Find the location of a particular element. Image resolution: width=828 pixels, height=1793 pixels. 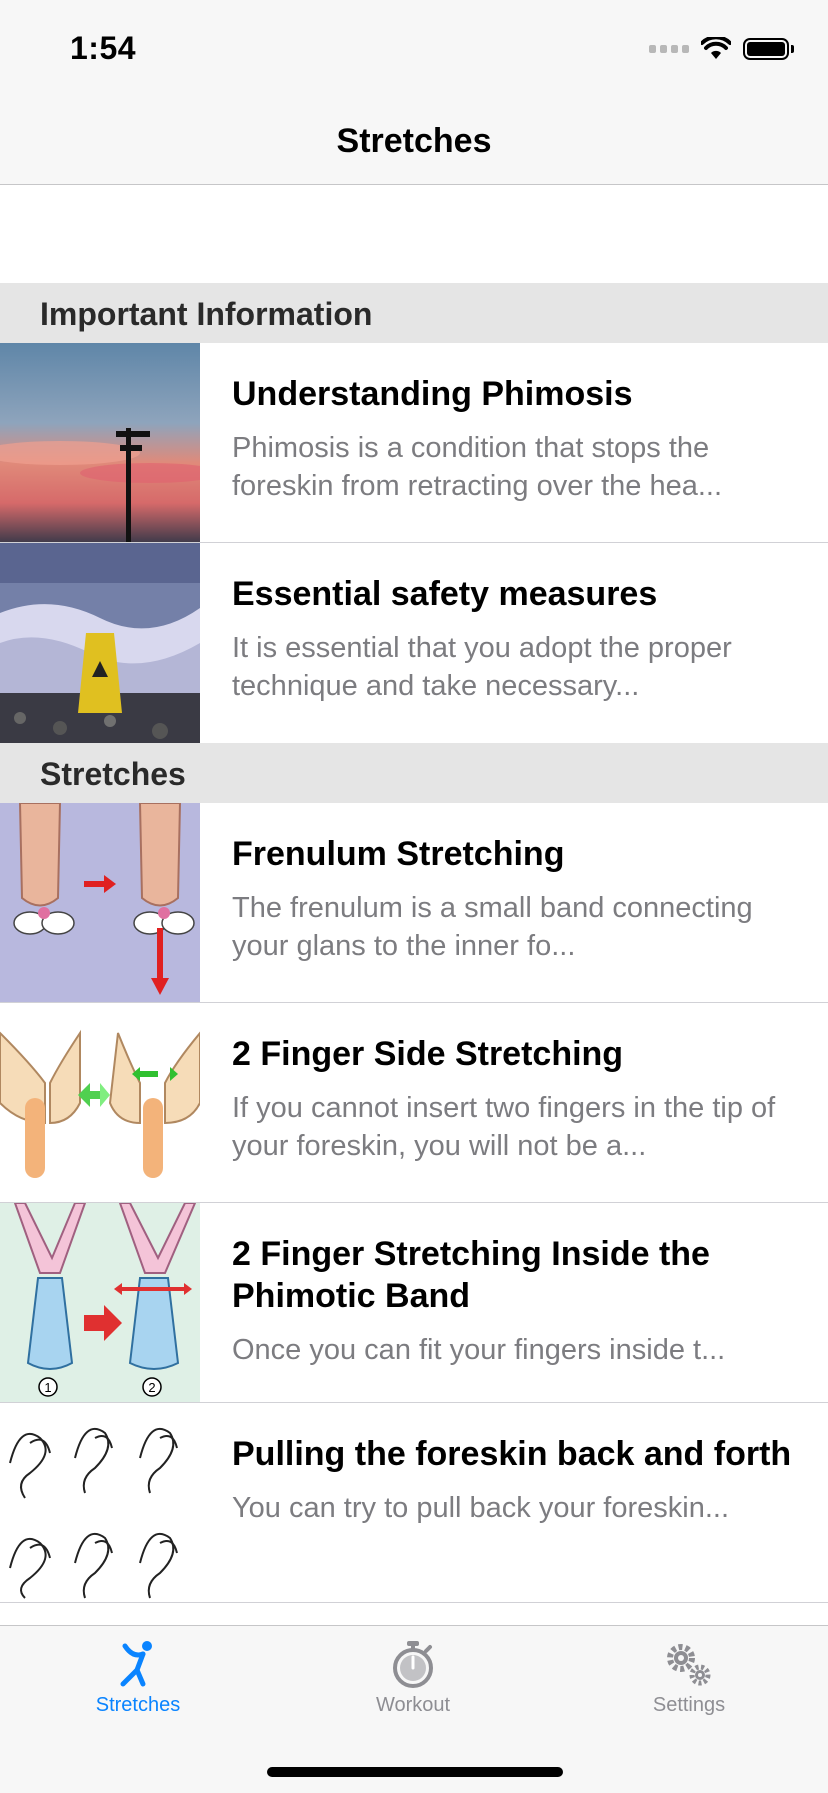

tab-bar: Stretches Workout Settings is located at coordinates (414, 1709).